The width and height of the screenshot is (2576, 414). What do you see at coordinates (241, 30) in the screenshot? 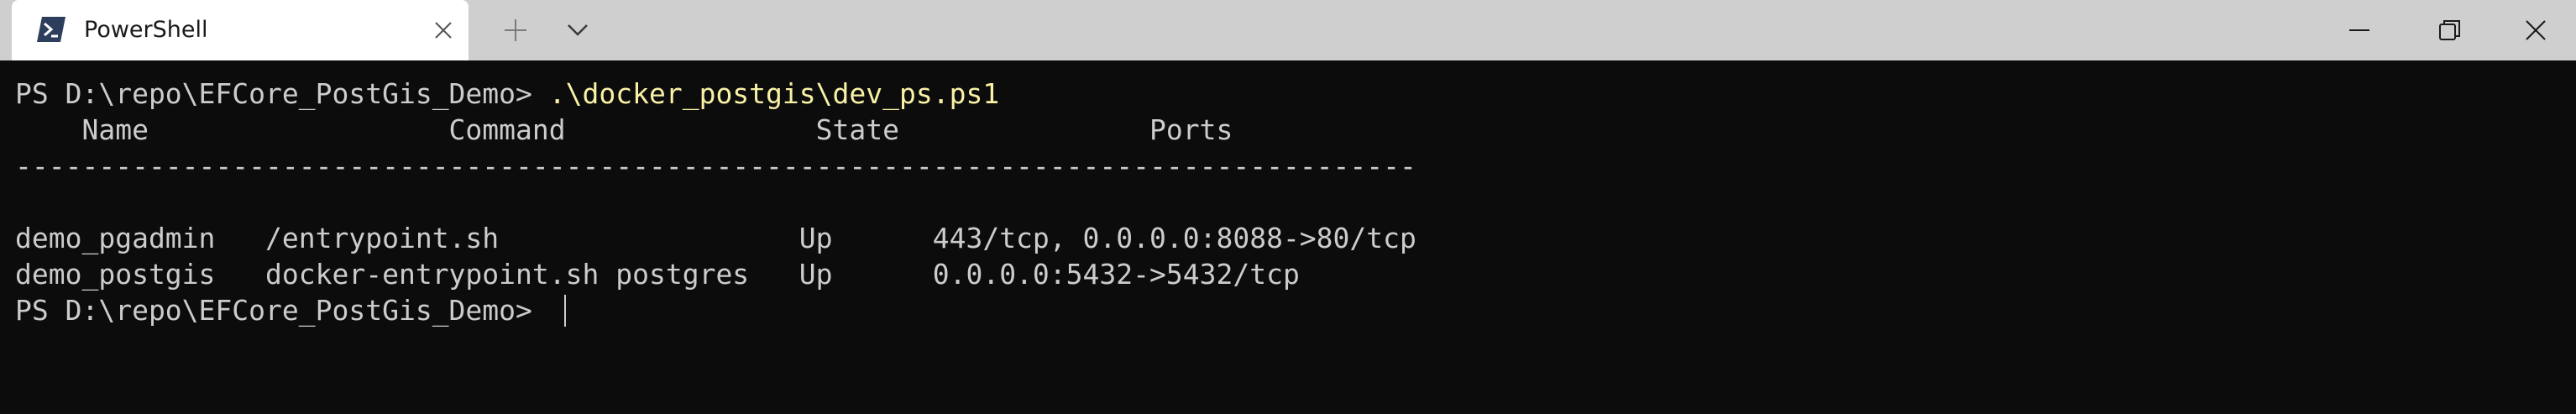
I see `tab-powershell: PowerShell` at bounding box center [241, 30].